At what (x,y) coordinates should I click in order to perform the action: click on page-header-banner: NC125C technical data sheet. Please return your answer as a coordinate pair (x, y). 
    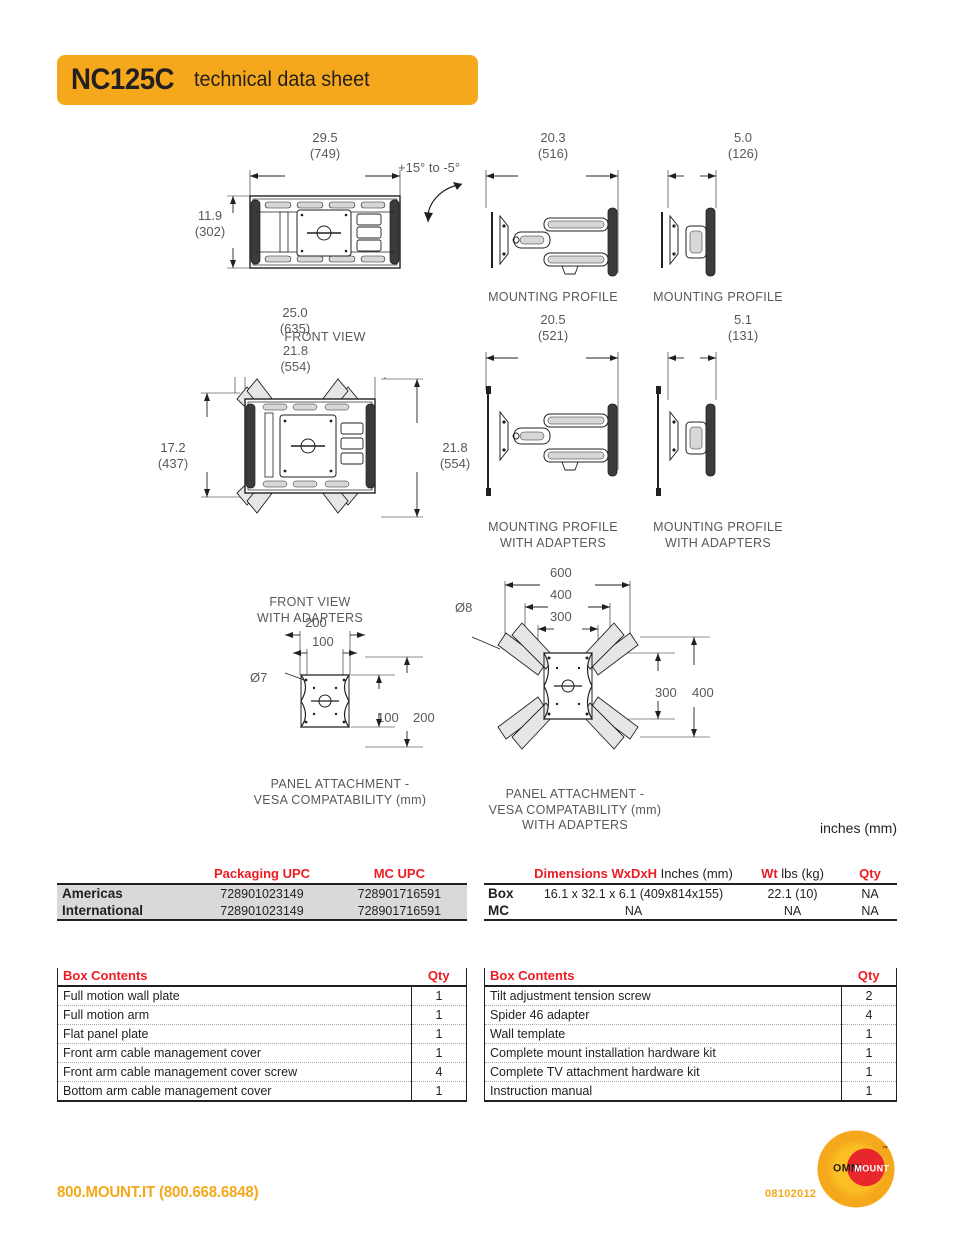
    Looking at the image, I should click on (267, 80).